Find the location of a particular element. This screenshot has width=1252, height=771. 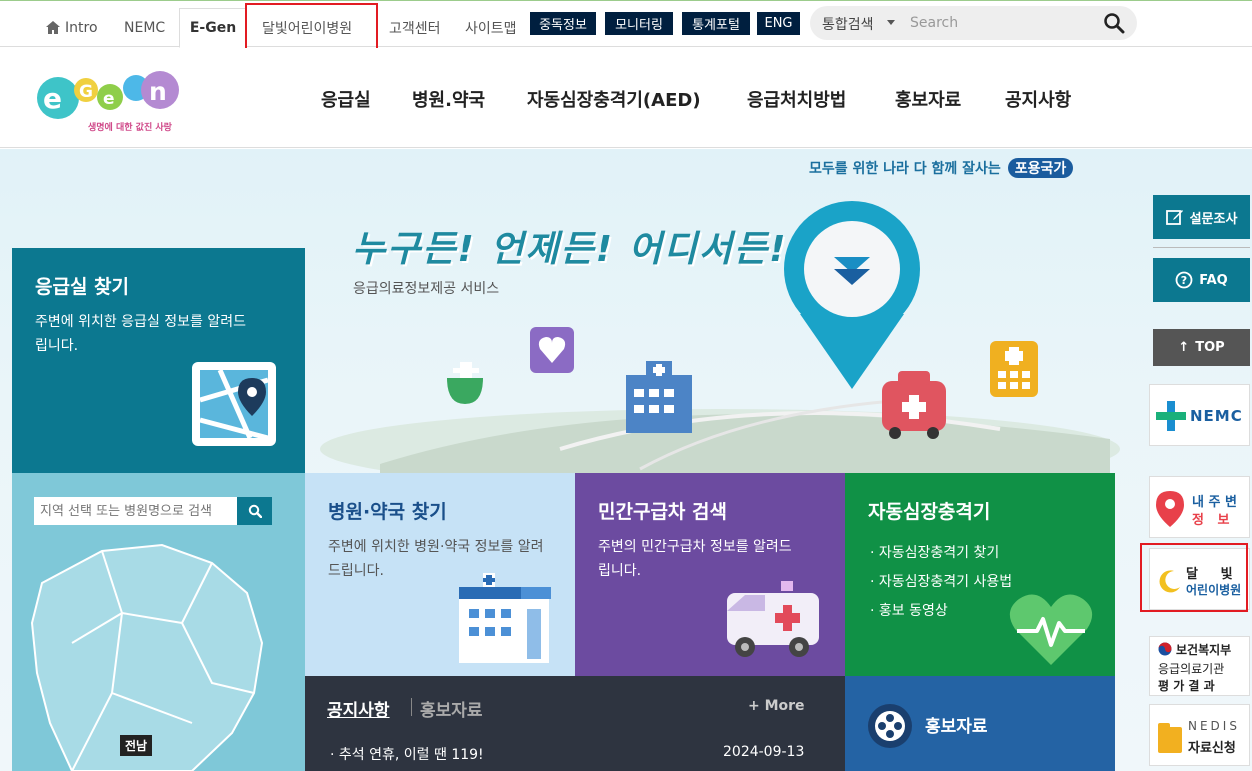

monitoring-button: 모니터링 is located at coordinates (639, 23).